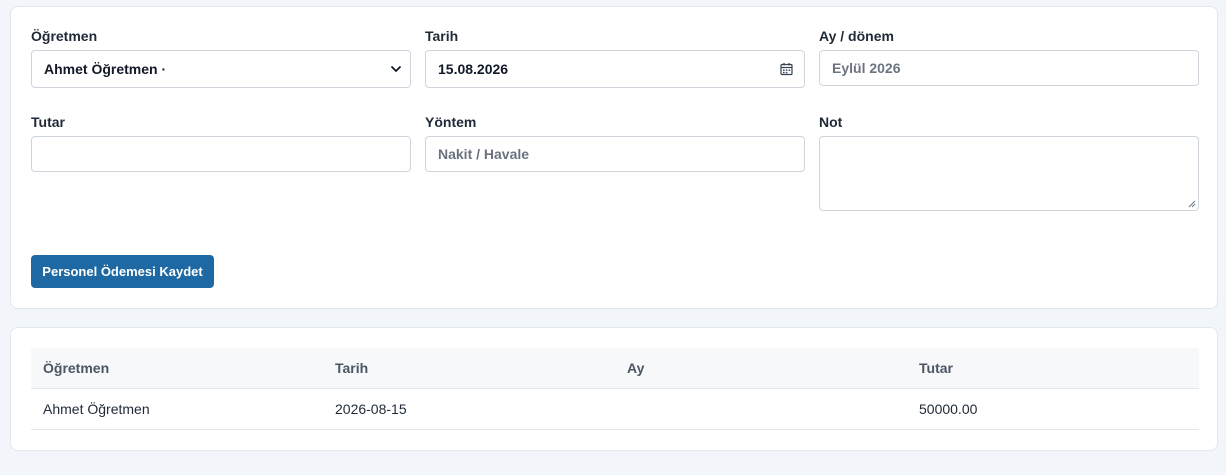  What do you see at coordinates (484, 154) in the screenshot?
I see `method-placeholder: Nakit / Havale` at bounding box center [484, 154].